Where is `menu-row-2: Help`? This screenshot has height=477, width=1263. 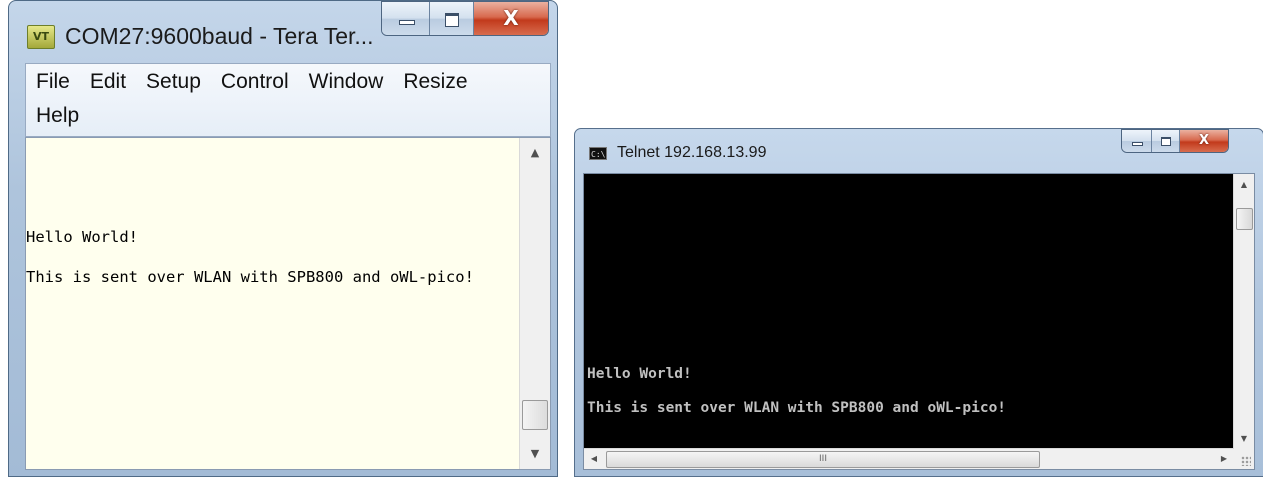
menu-row-2: Help is located at coordinates (57, 116).